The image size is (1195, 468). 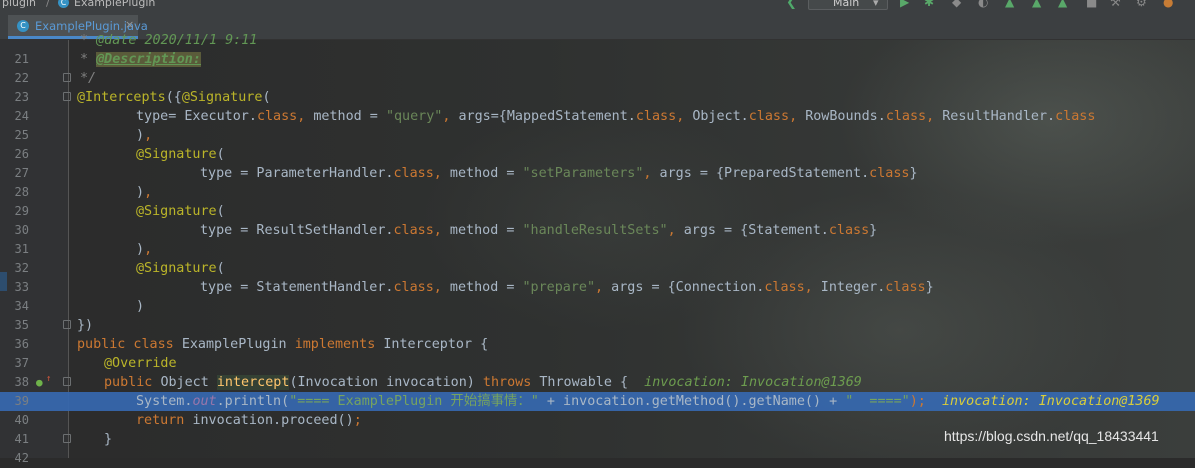 What do you see at coordinates (114, 4) in the screenshot?
I see `breadcrumb-file: ExamplePlugin` at bounding box center [114, 4].